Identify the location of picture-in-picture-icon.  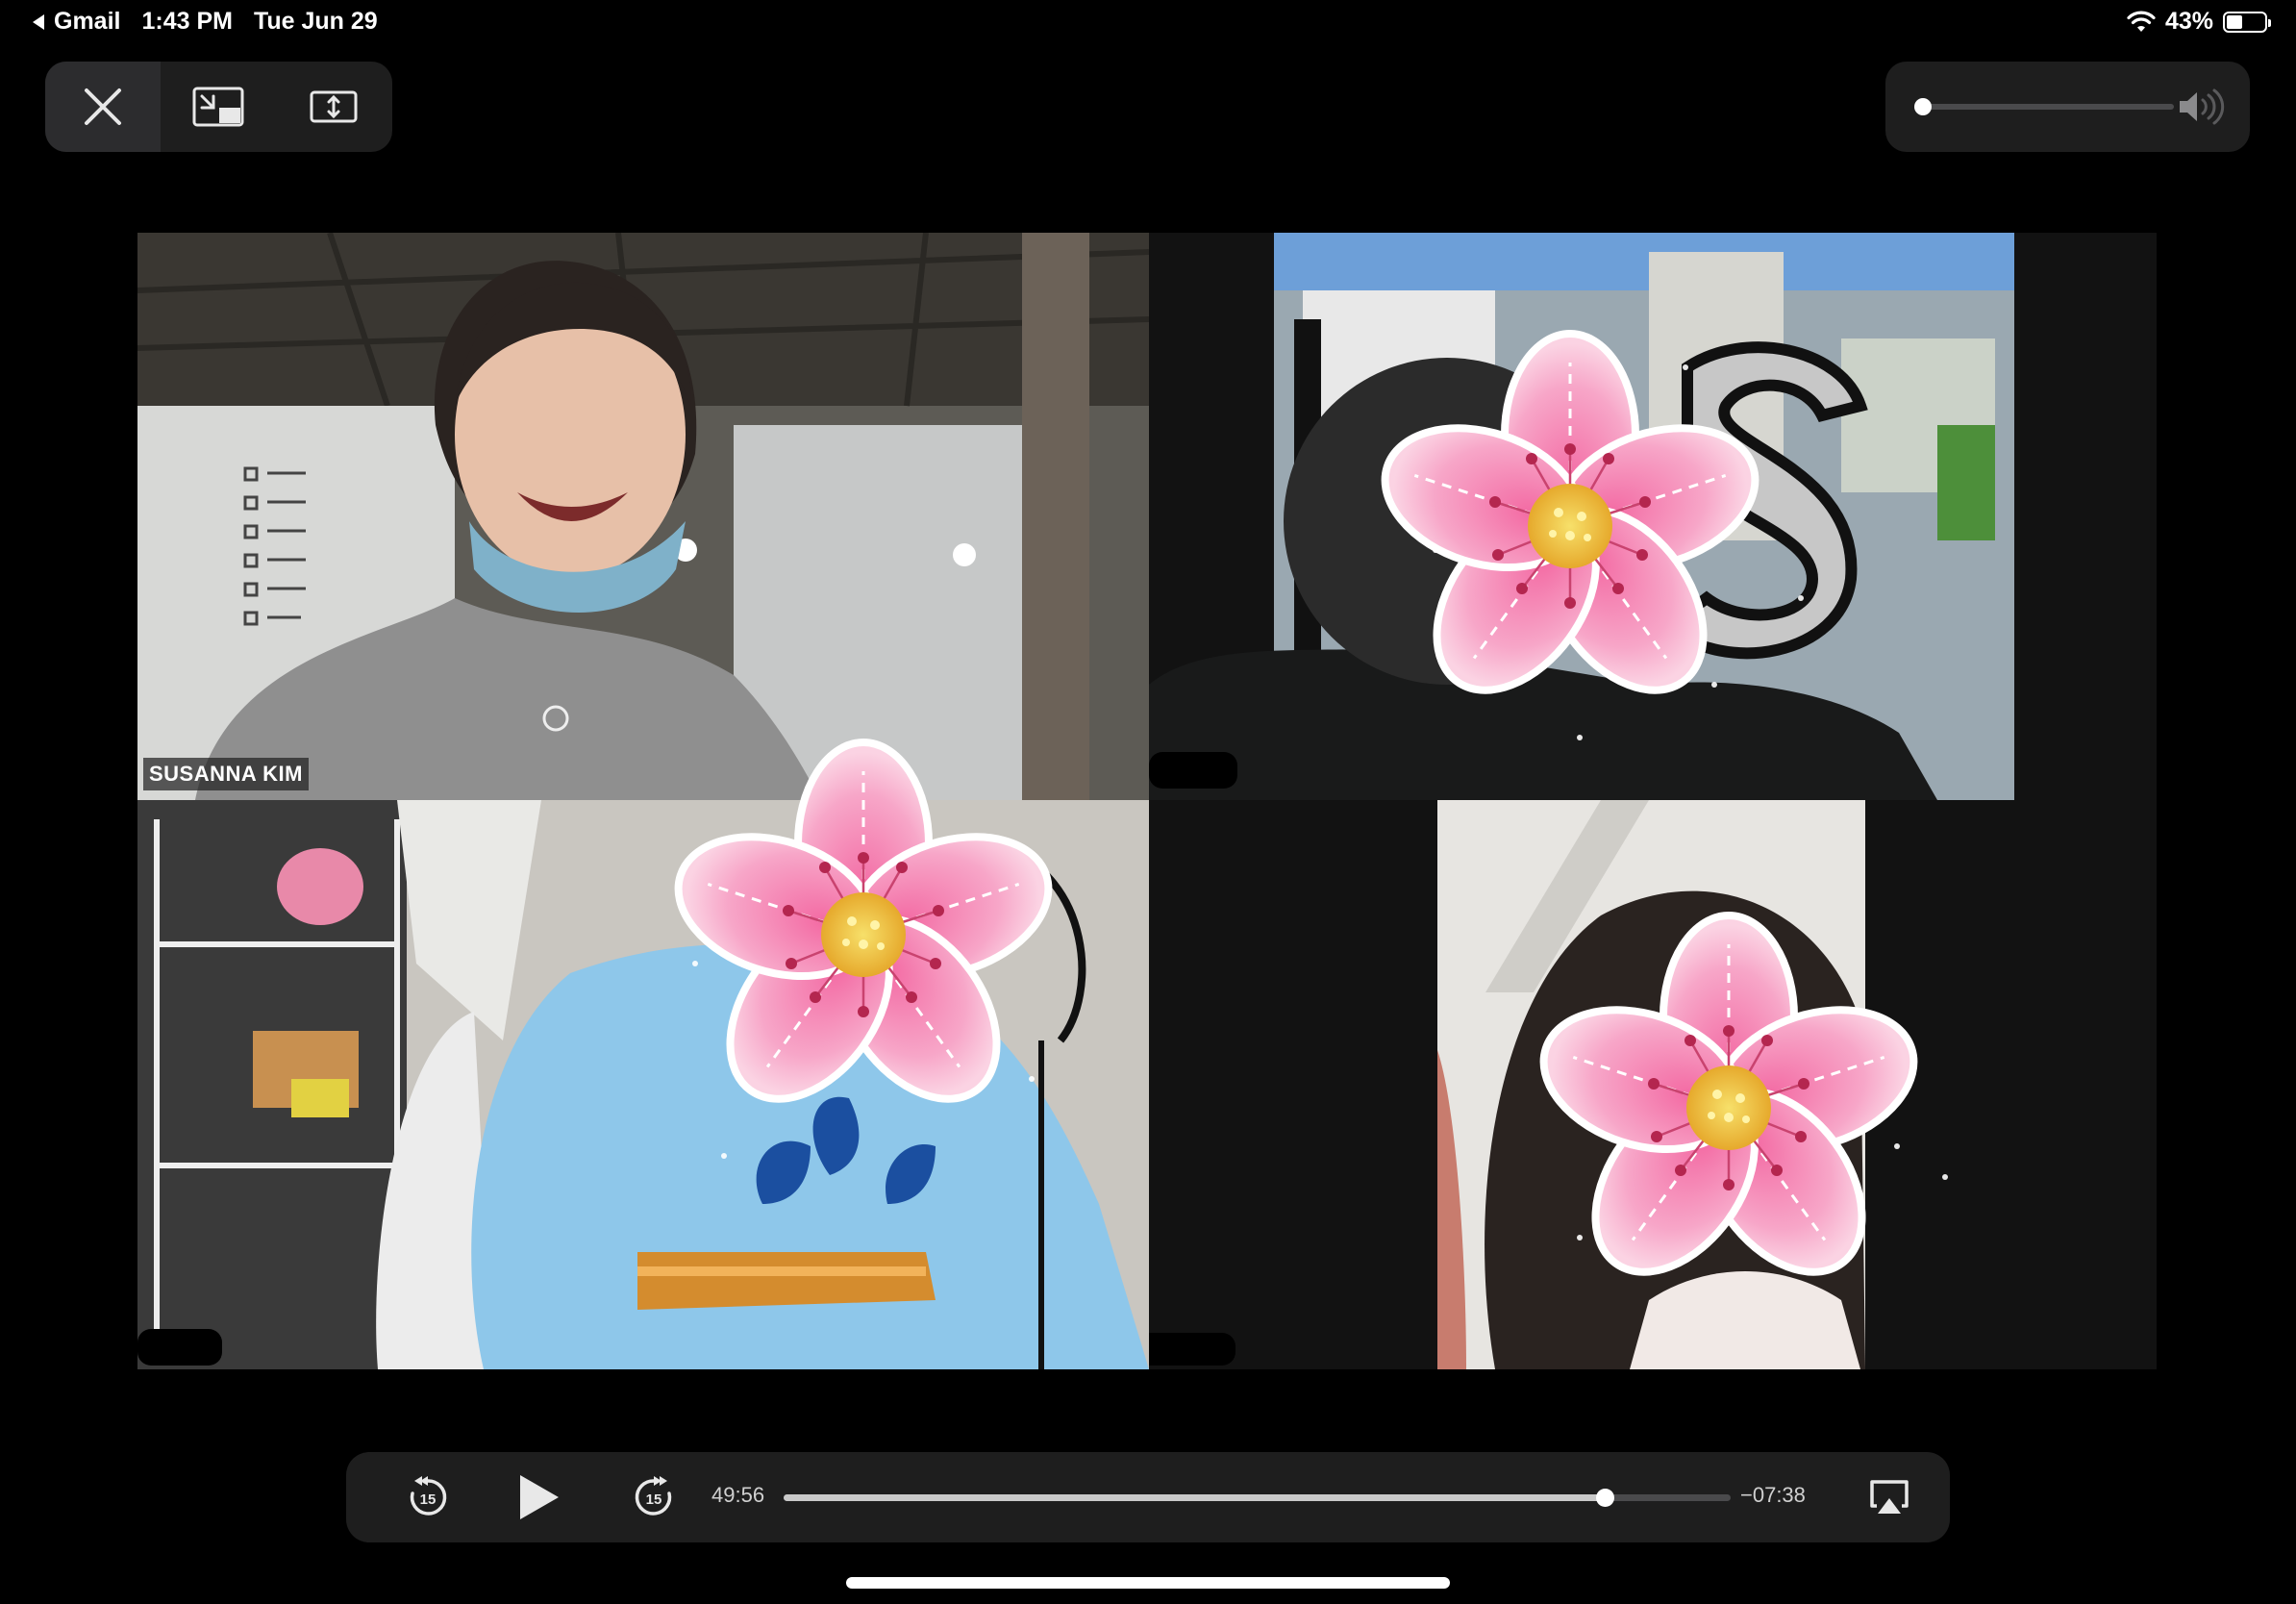
(218, 107).